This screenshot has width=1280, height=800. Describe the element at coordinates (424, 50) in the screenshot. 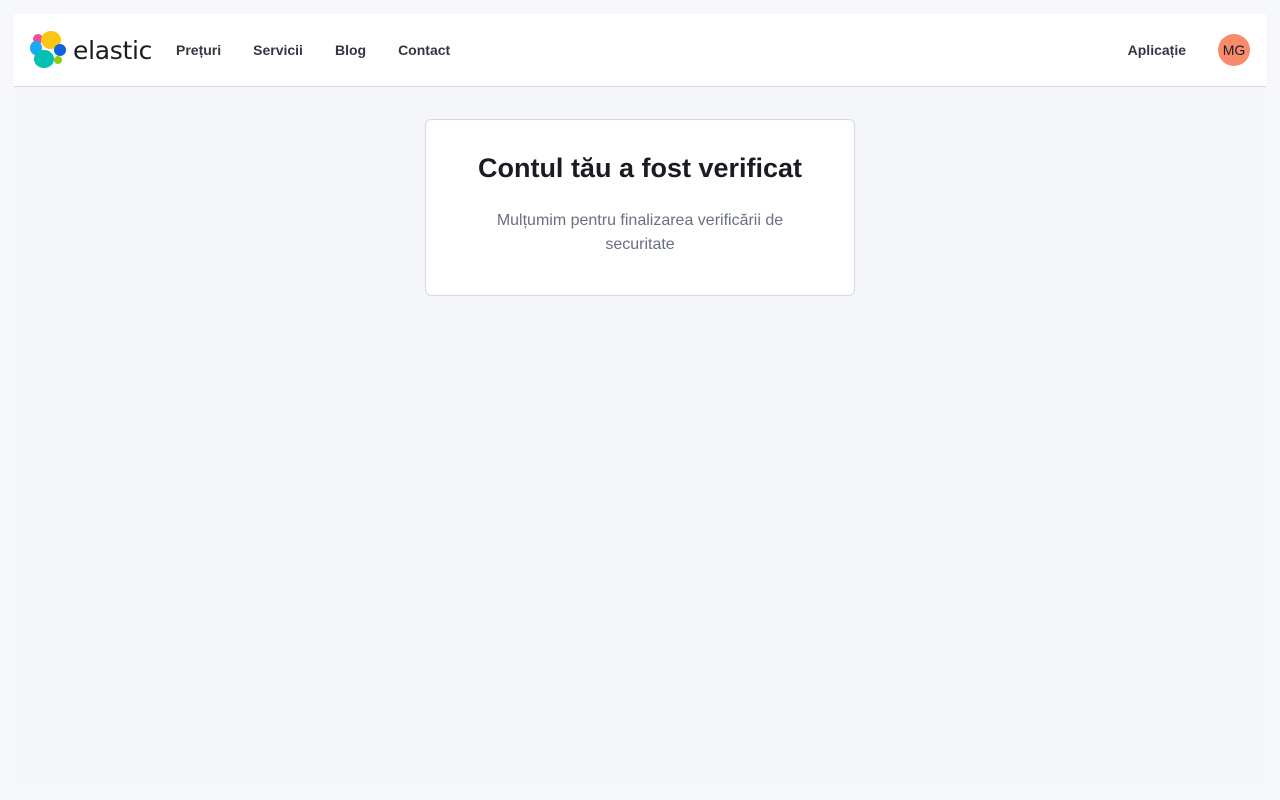

I see `nav-link-contact: Contact` at that location.